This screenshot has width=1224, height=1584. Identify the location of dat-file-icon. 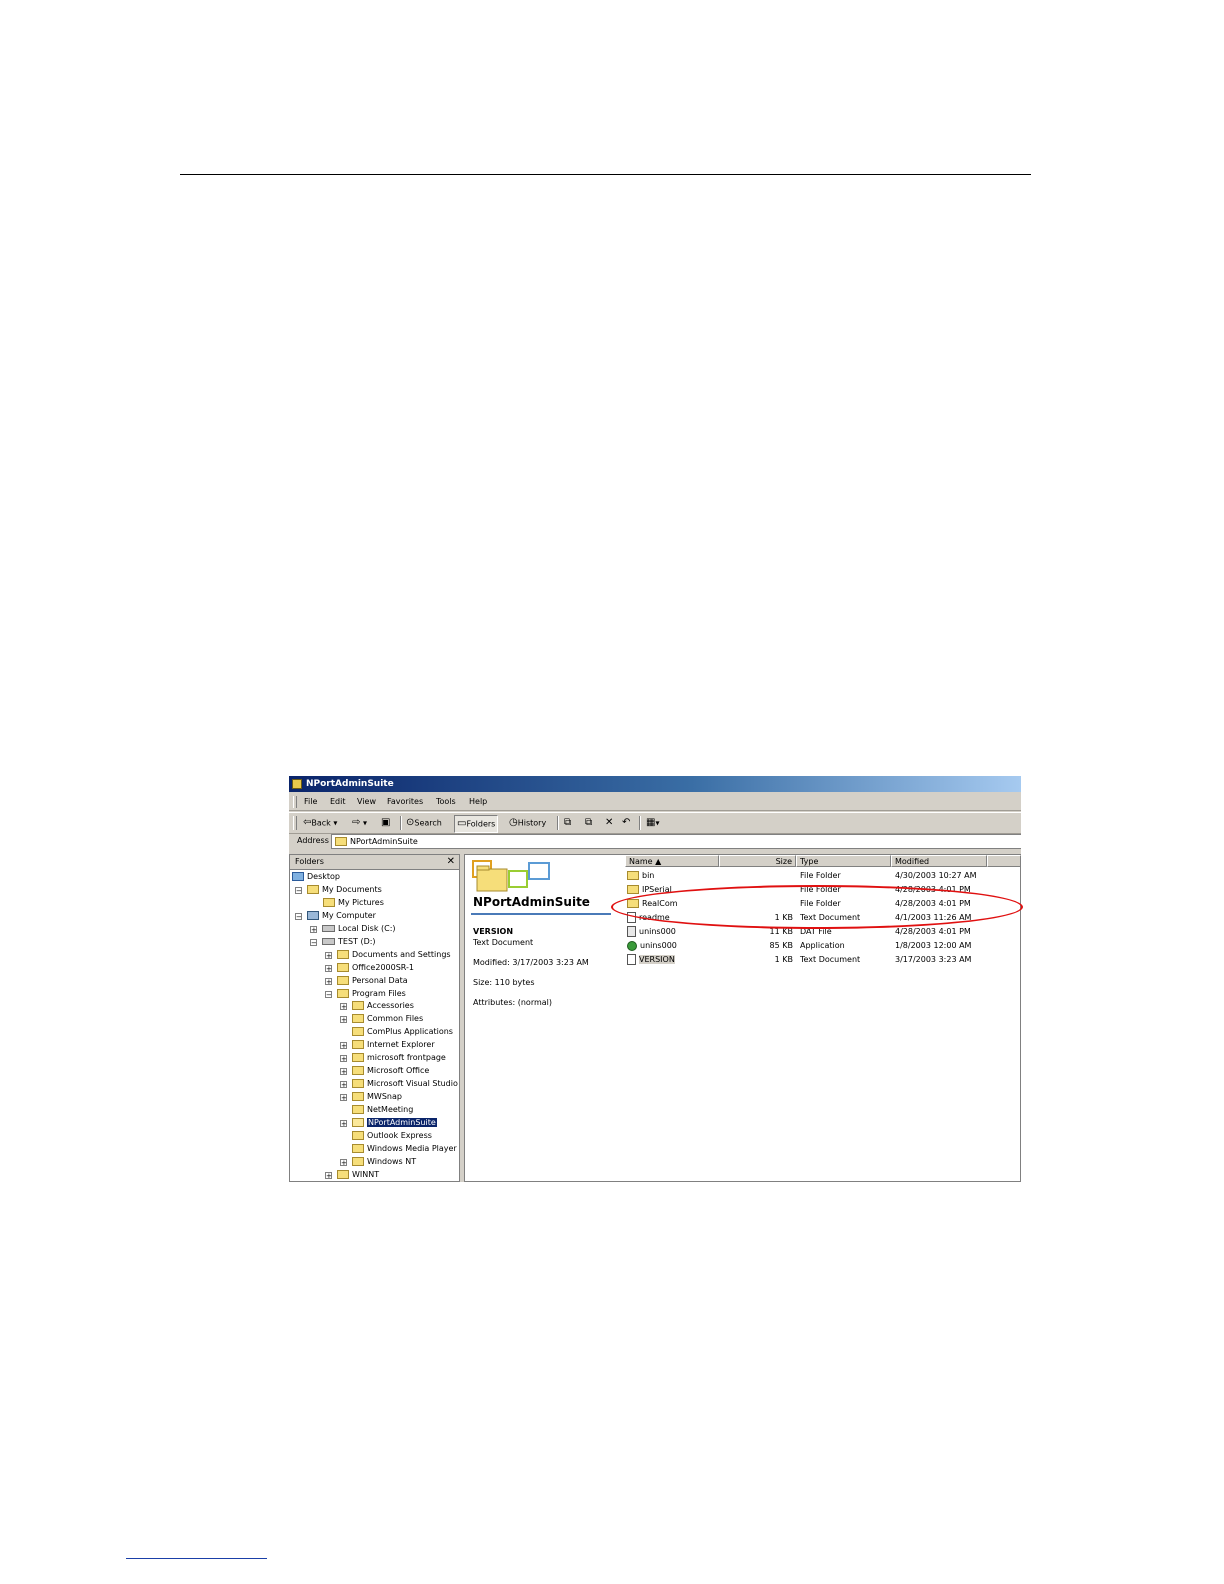
(631, 931).